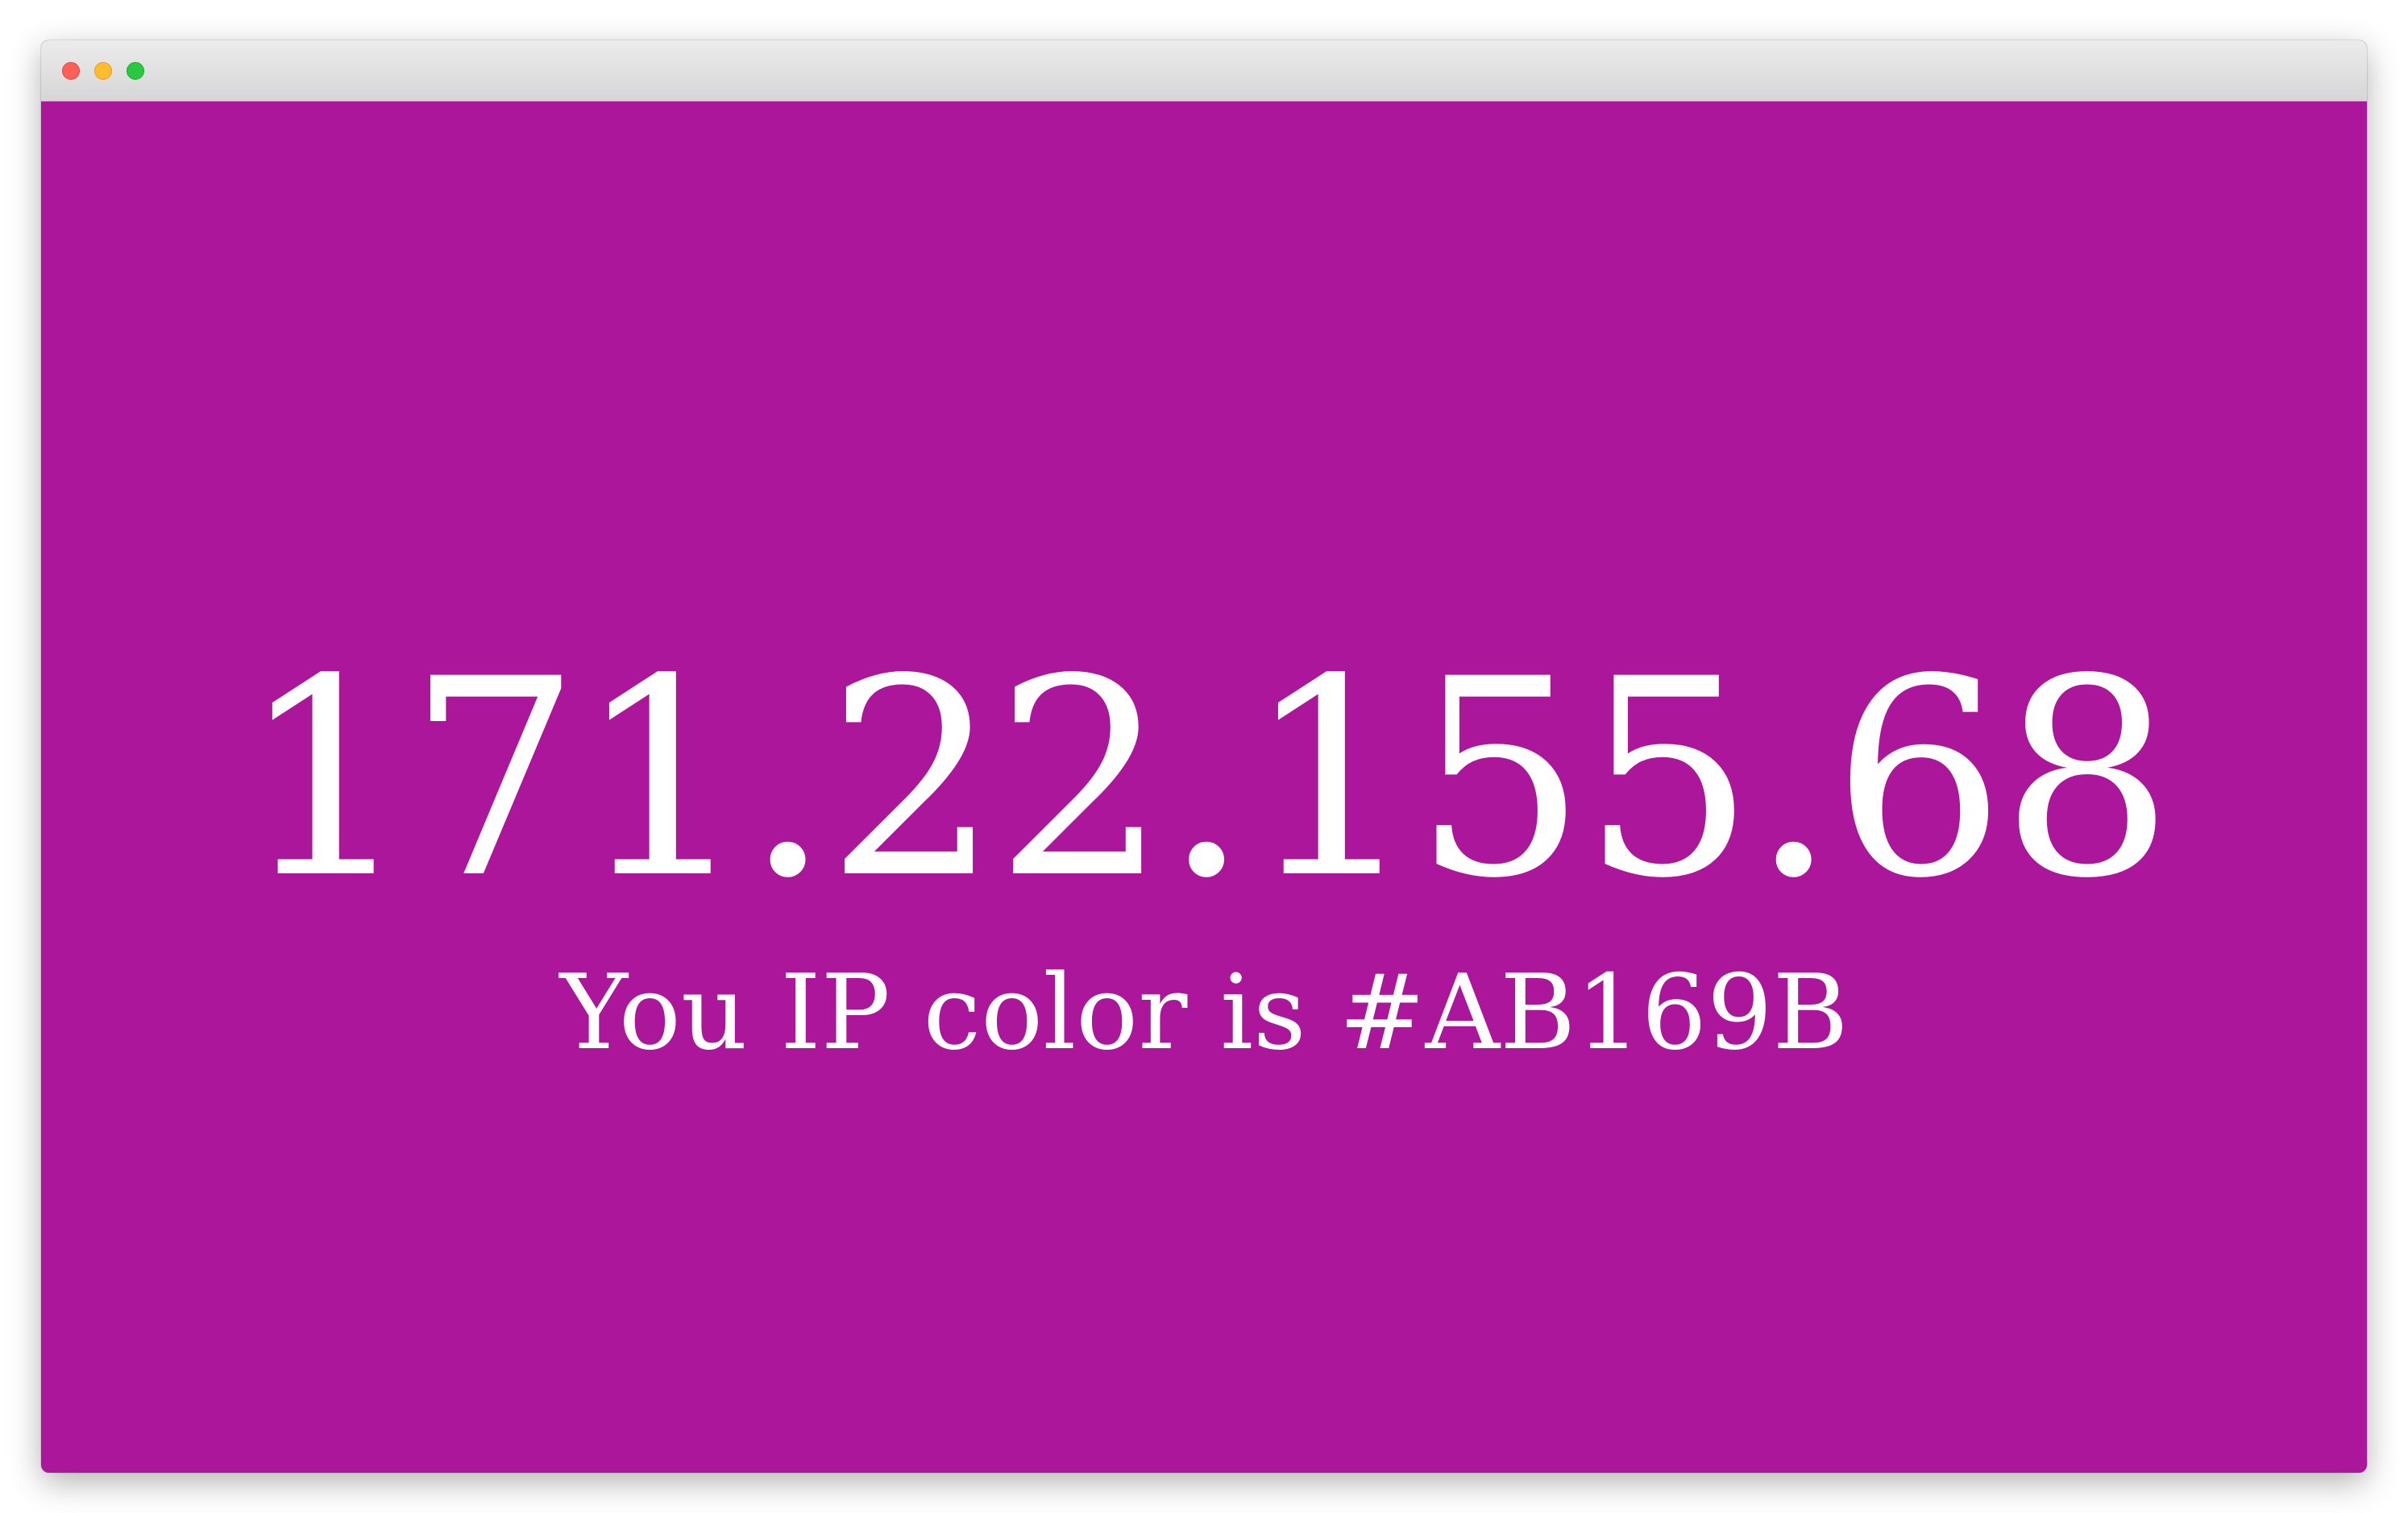  Describe the element at coordinates (1204, 1013) in the screenshot. I see `ip-color-caption: You IP color is #AB169B` at that location.